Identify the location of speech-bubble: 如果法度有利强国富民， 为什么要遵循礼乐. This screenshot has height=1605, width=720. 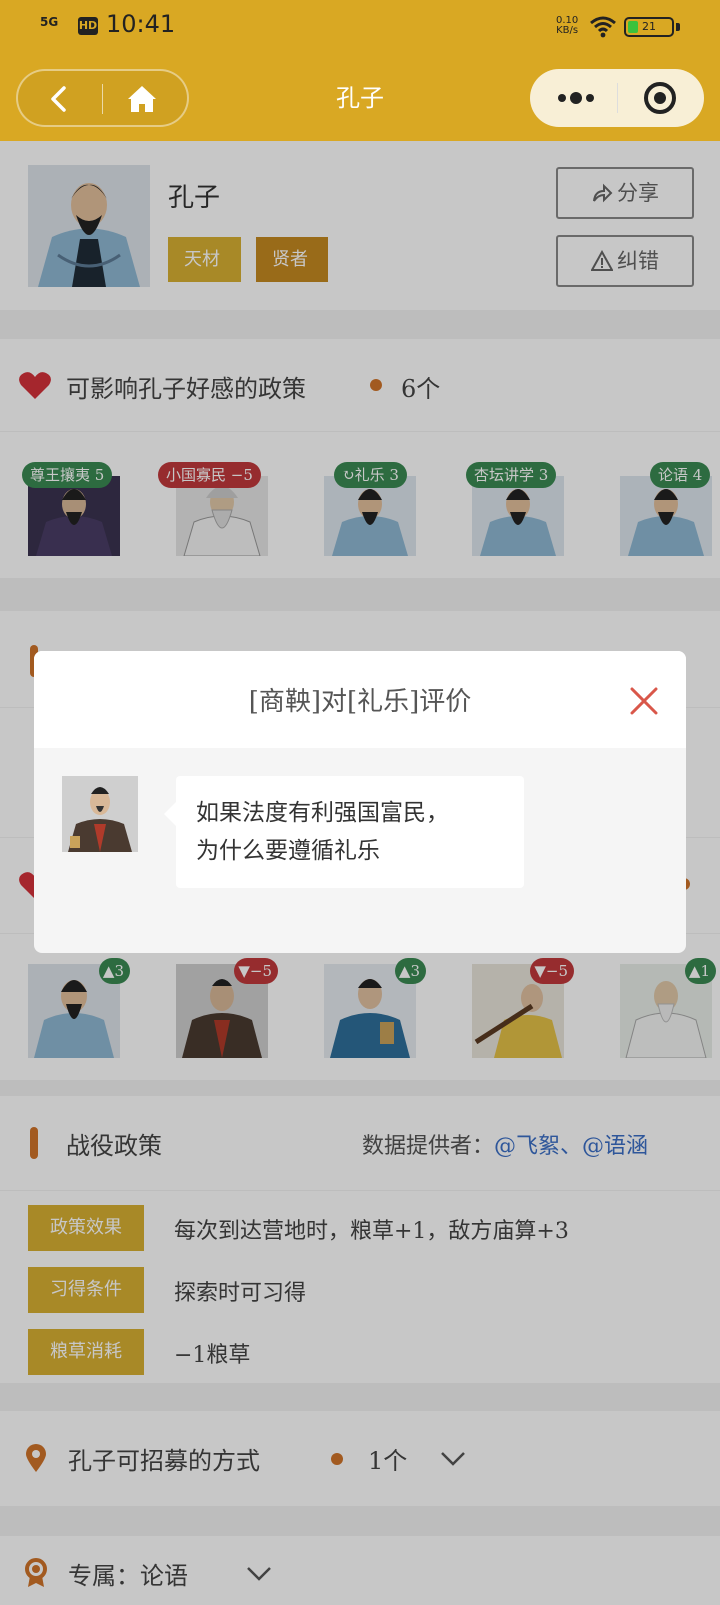
(344, 832).